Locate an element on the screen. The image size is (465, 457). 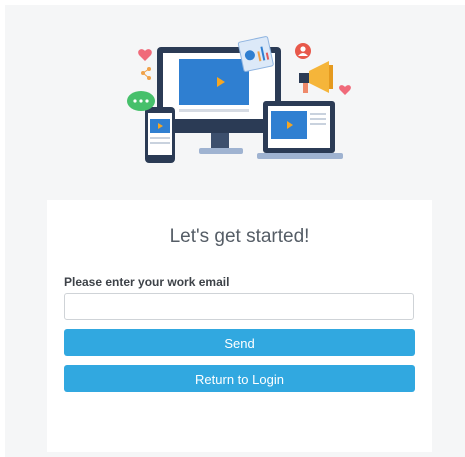
megaphone-icon is located at coordinates (316, 77).